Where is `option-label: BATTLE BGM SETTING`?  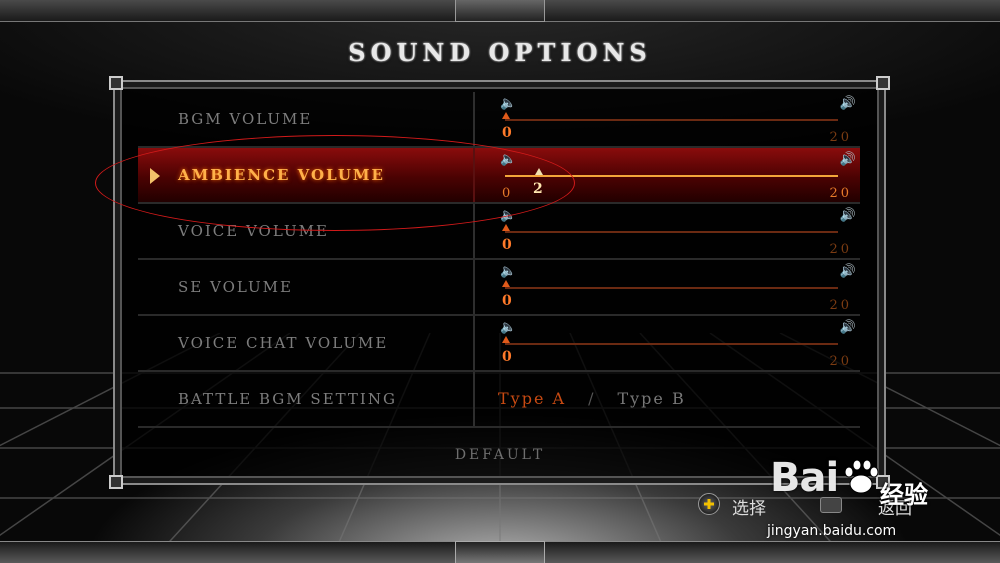
option-label: BATTLE BGM SETTING is located at coordinates (287, 399).